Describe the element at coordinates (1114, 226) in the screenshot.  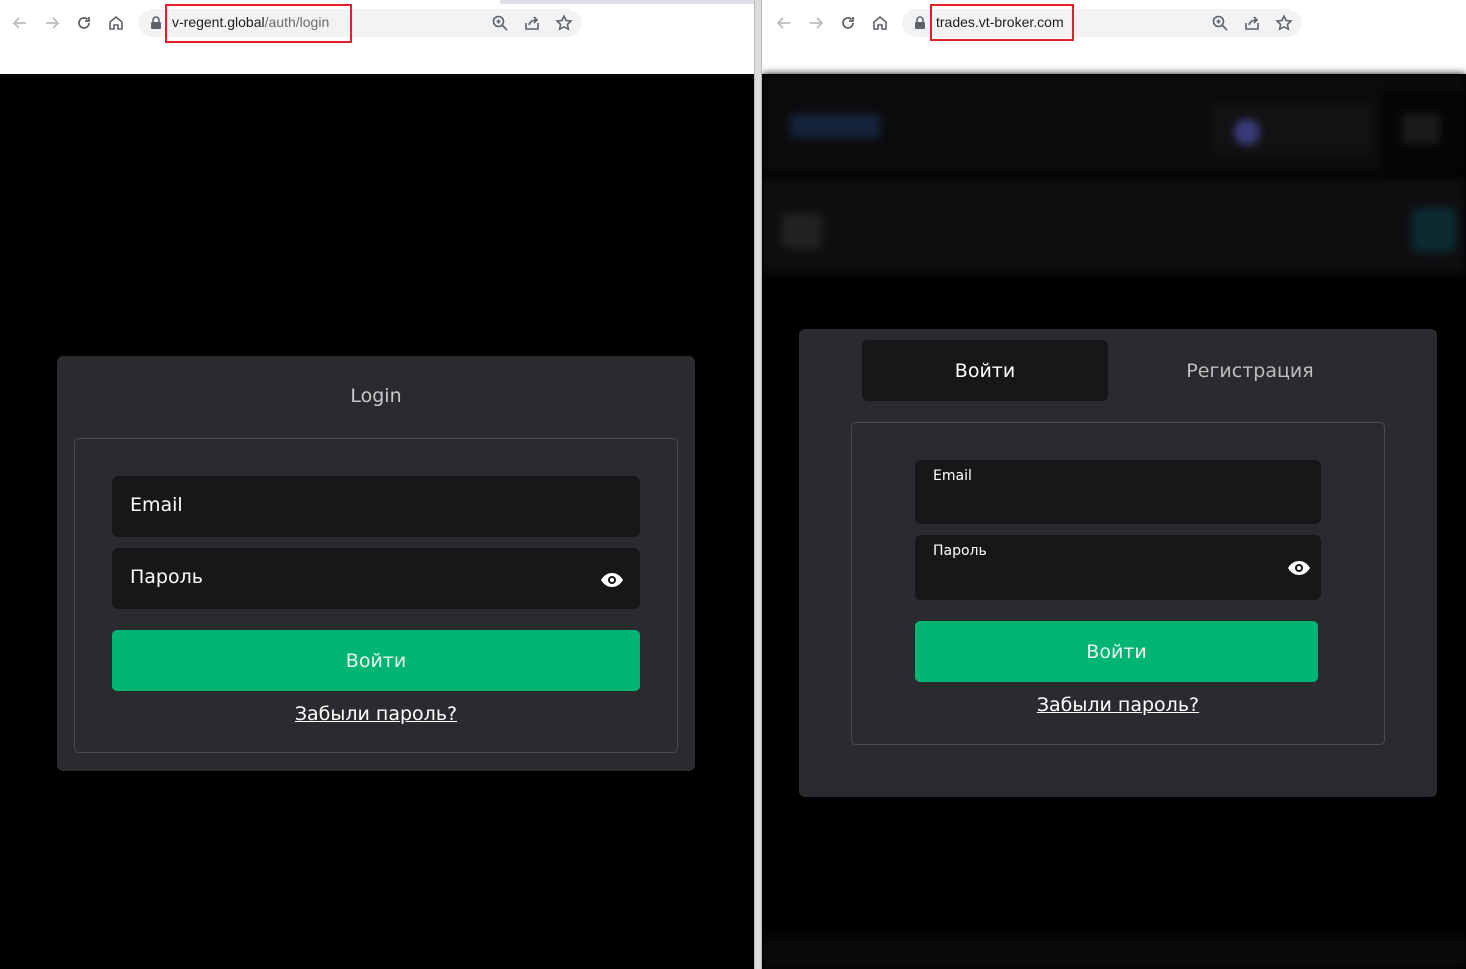
I see `blurred-toolbar` at that location.